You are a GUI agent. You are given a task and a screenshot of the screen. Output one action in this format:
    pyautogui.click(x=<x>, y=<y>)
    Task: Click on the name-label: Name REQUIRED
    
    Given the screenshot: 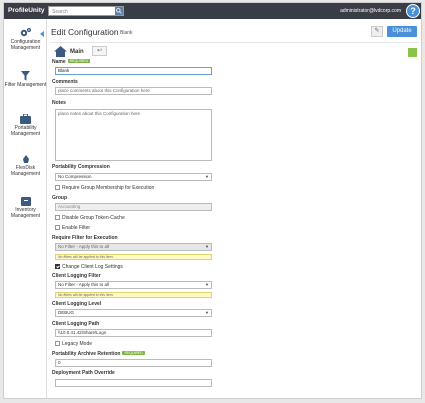 What is the action you would take?
    pyautogui.click(x=71, y=62)
    